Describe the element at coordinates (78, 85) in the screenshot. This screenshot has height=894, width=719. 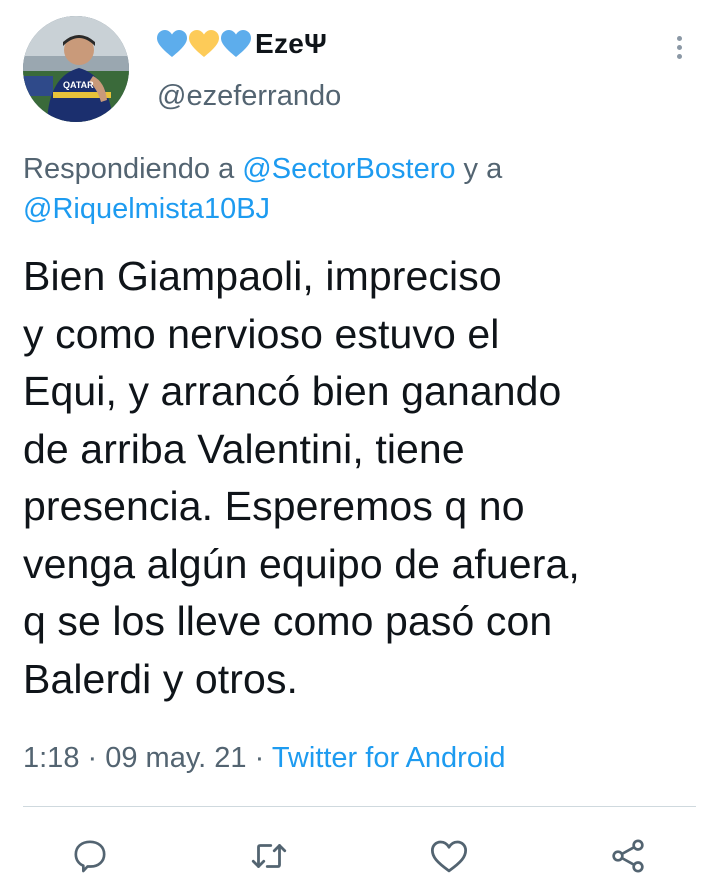
I see `avatar-jersey-text: QATAR` at that location.